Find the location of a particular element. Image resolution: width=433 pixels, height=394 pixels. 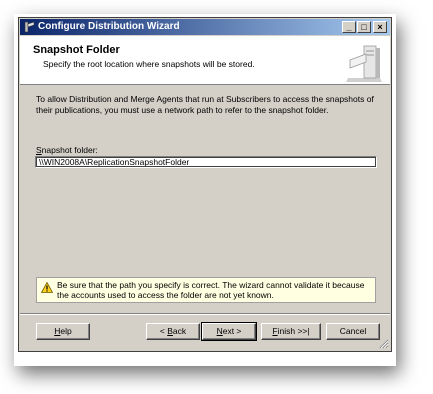

back-button: < Back is located at coordinates (173, 331).